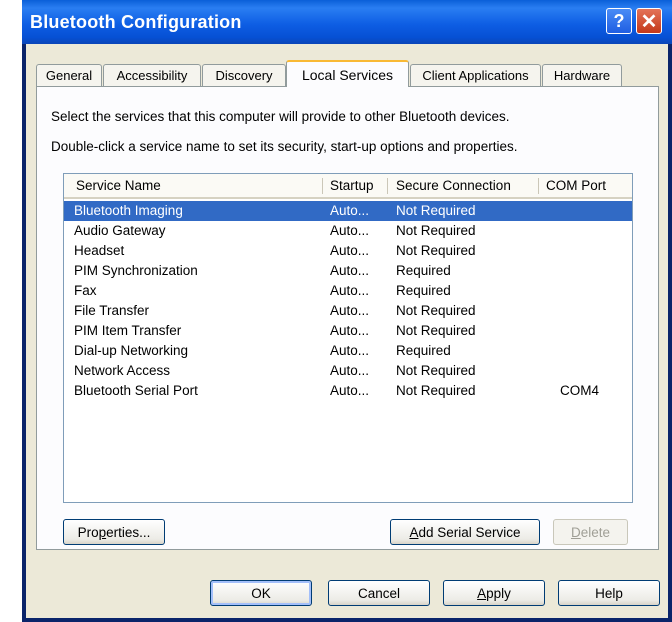 Image resolution: width=672 pixels, height=622 pixels. What do you see at coordinates (609, 593) in the screenshot?
I see `help-button: Help` at bounding box center [609, 593].